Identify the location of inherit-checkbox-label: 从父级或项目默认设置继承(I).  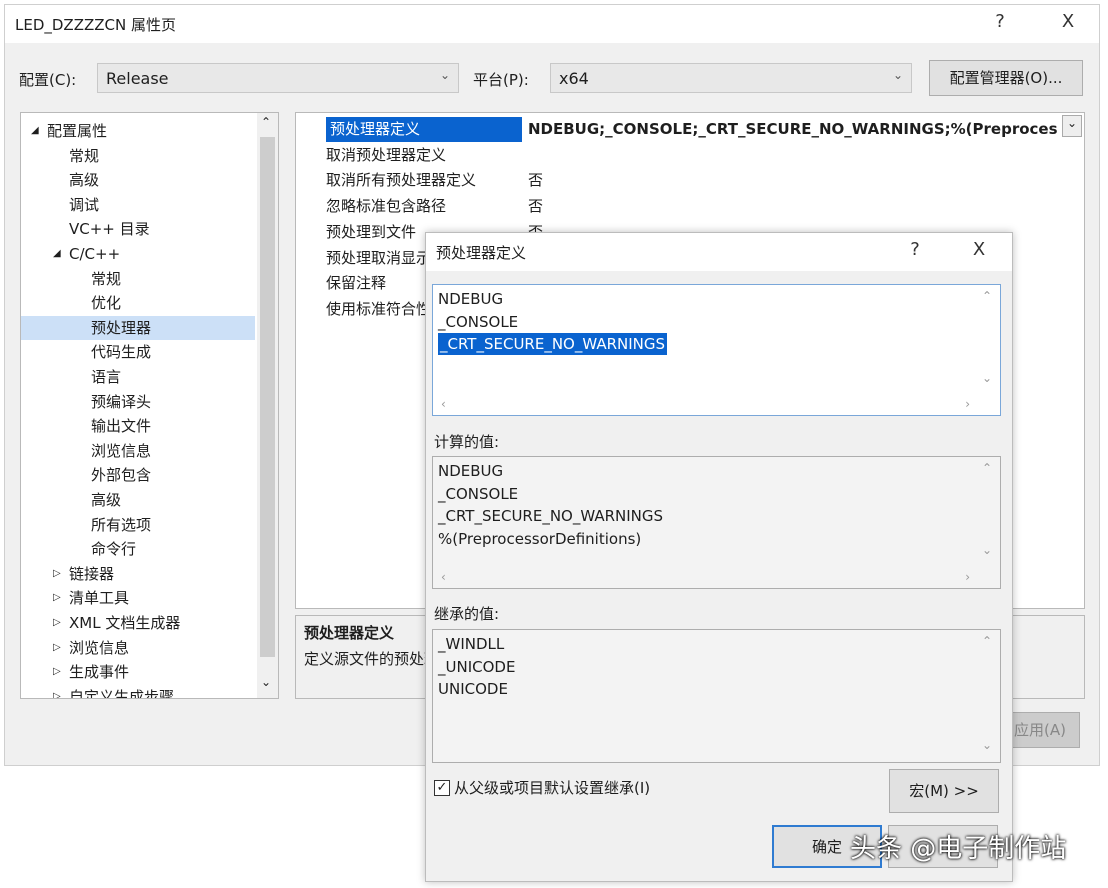
(552, 788).